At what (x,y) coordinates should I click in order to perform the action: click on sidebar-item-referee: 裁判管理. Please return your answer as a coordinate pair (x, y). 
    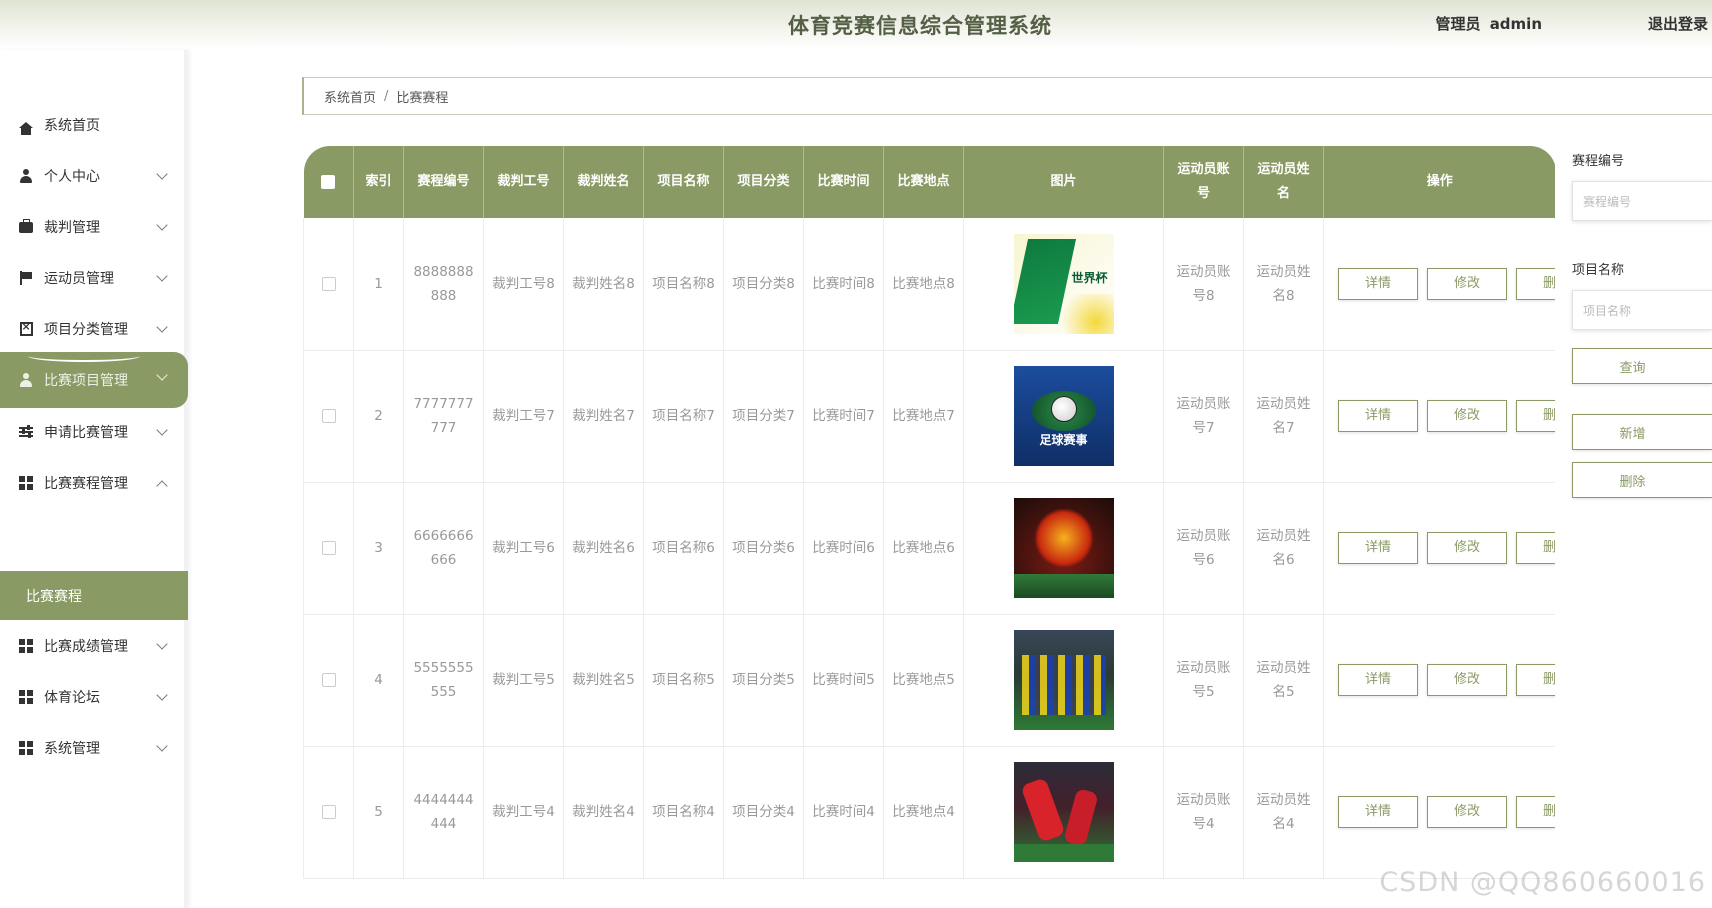
    Looking at the image, I should click on (94, 227).